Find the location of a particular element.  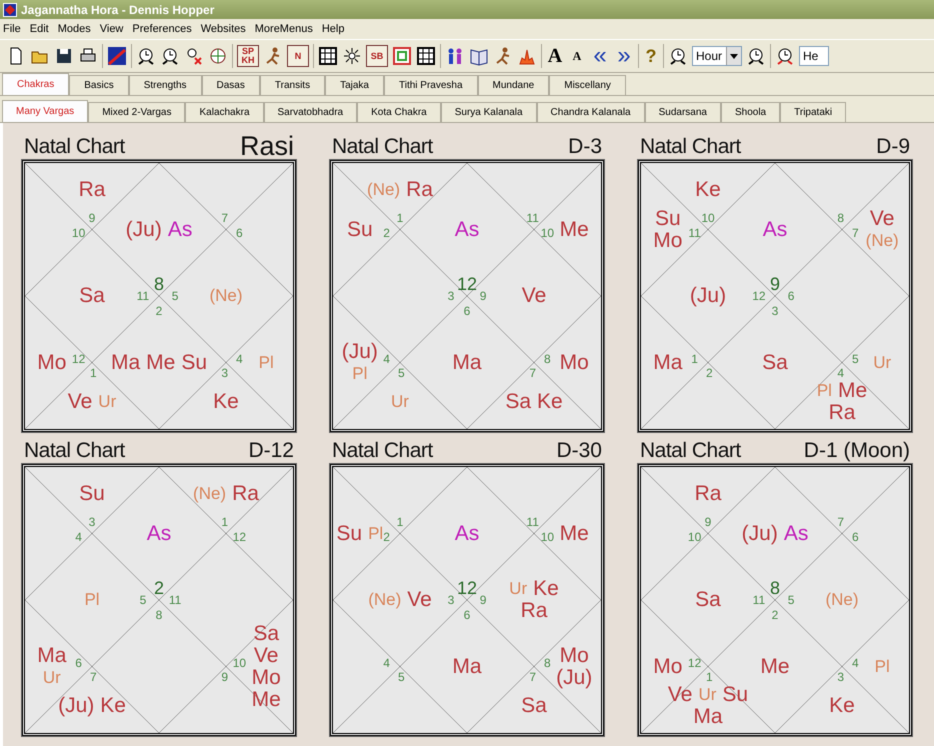

toolbar-text-button: SB is located at coordinates (377, 56).